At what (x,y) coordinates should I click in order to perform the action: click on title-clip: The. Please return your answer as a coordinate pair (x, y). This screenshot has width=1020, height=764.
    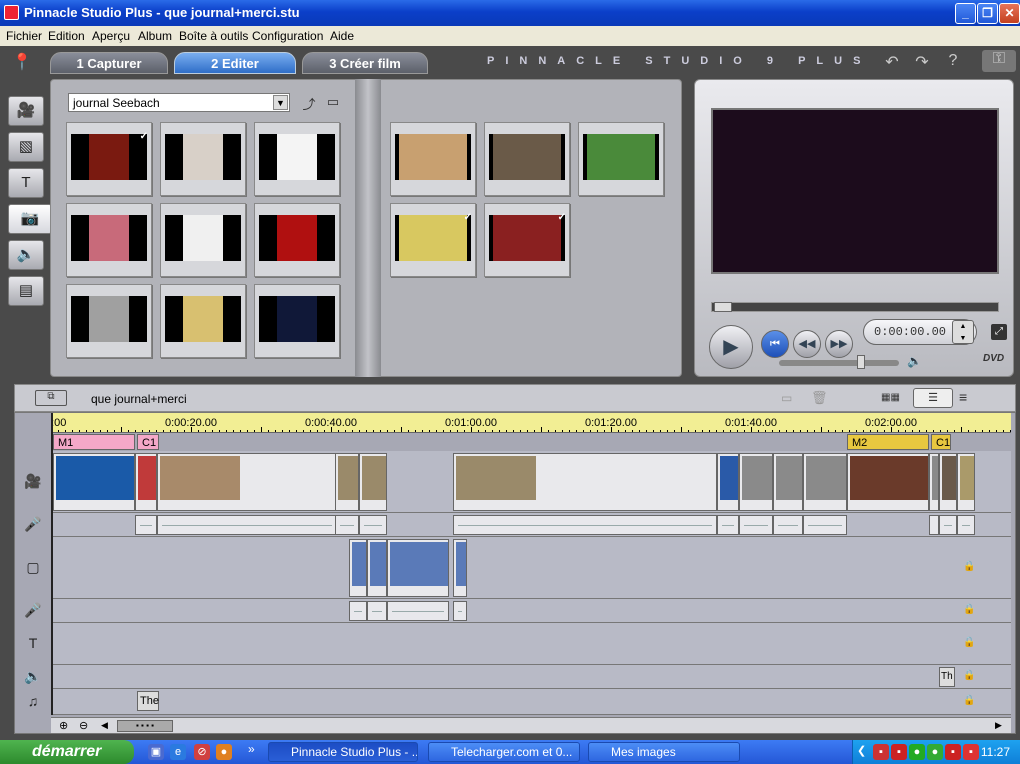
    Looking at the image, I should click on (148, 701).